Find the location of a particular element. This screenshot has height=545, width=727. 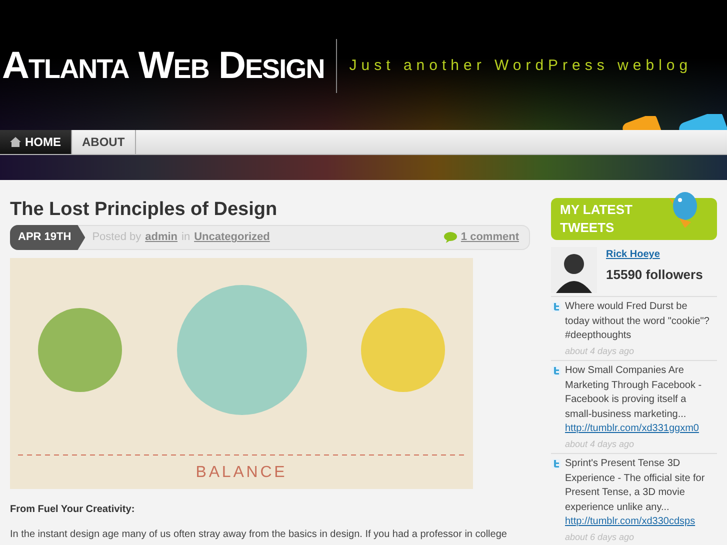

author-link: admin is located at coordinates (161, 237).